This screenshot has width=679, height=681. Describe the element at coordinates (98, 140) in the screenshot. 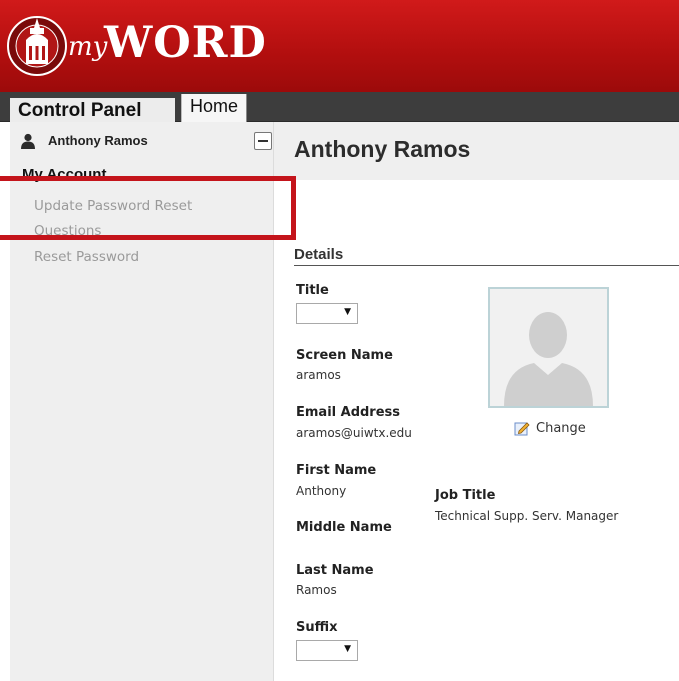

I see `sidebar-user-name: Anthony Ramos` at that location.